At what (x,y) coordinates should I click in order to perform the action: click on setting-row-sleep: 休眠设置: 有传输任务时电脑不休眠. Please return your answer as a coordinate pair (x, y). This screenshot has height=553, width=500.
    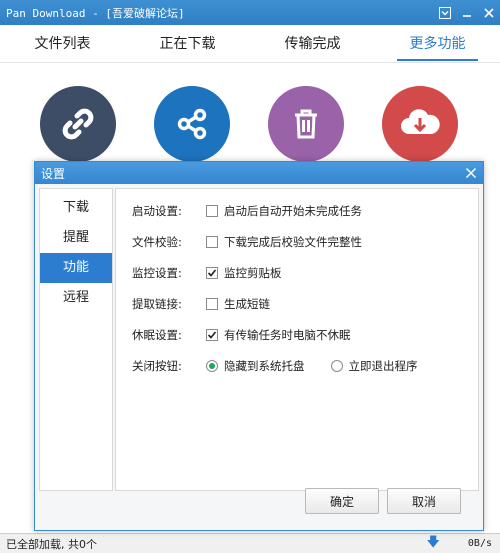
    Looking at the image, I should click on (241, 335).